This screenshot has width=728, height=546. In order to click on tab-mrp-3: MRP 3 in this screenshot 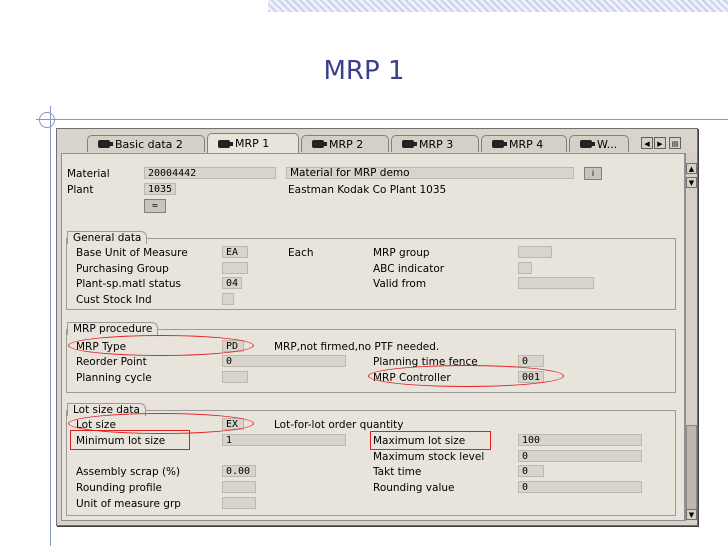, I will do `click(435, 143)`.